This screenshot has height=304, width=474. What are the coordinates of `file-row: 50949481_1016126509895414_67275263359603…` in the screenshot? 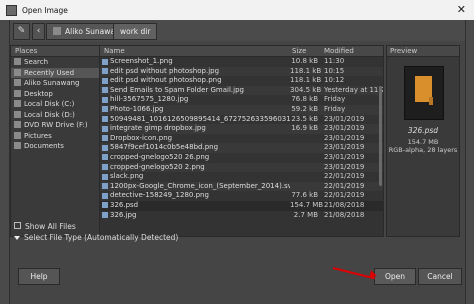 It's located at (241, 120).